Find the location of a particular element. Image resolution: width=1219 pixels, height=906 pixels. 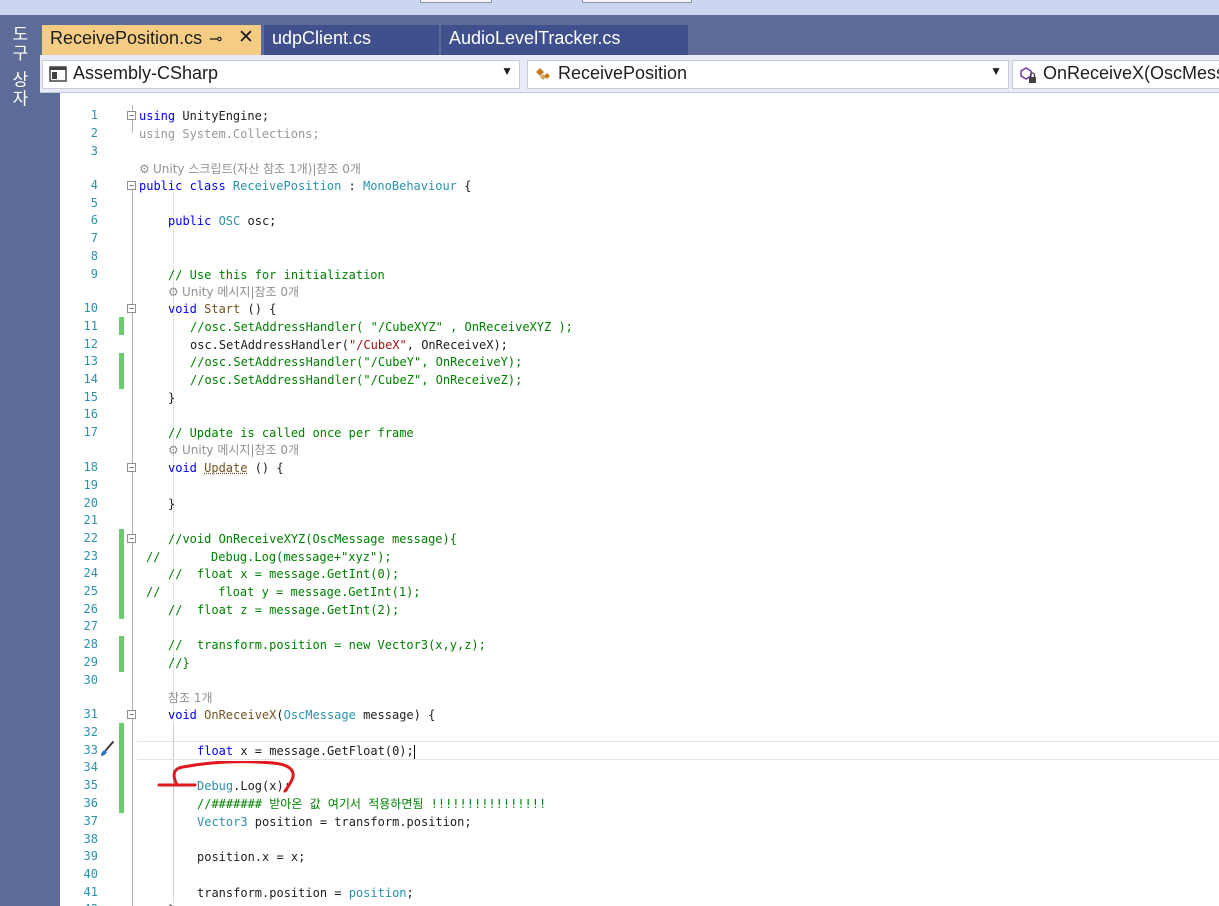

line-number: 13 is located at coordinates (90, 361).